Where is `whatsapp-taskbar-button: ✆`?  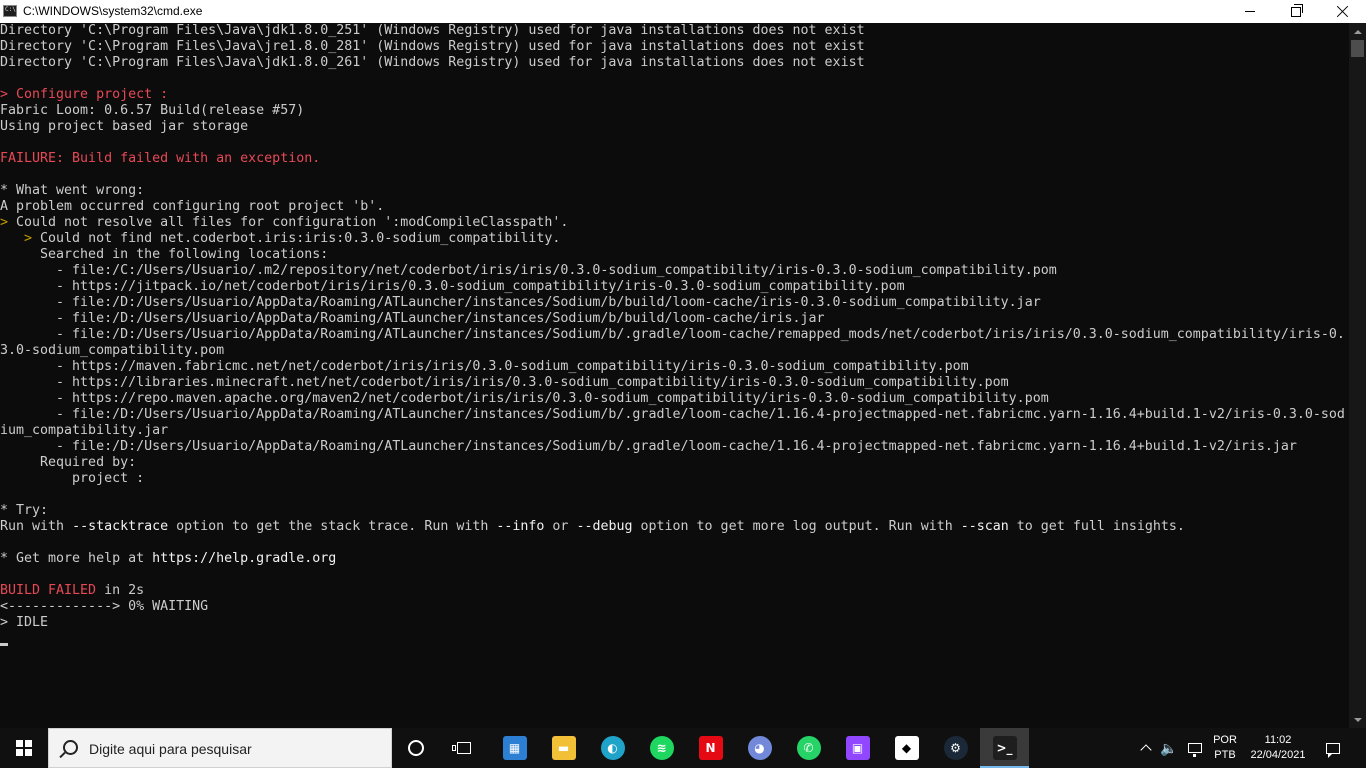
whatsapp-taskbar-button: ✆ is located at coordinates (808, 748).